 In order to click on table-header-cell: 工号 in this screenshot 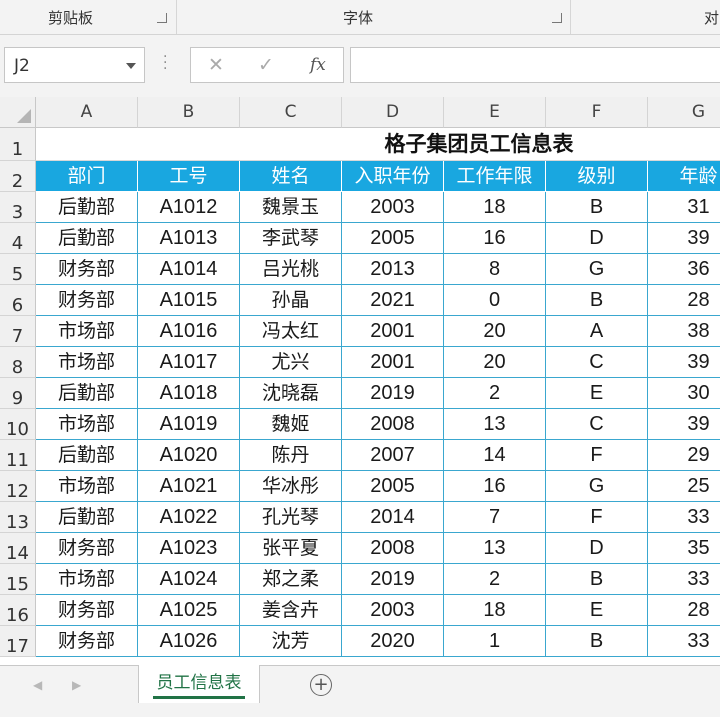, I will do `click(189, 176)`.